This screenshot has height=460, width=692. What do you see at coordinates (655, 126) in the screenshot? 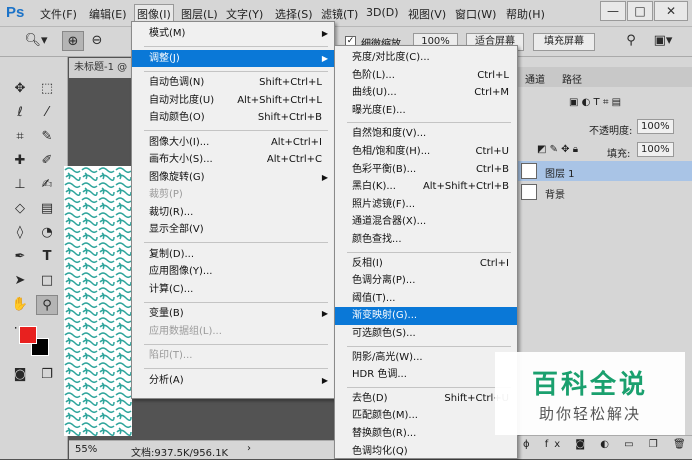
I see `opacity-field: 100%` at bounding box center [655, 126].